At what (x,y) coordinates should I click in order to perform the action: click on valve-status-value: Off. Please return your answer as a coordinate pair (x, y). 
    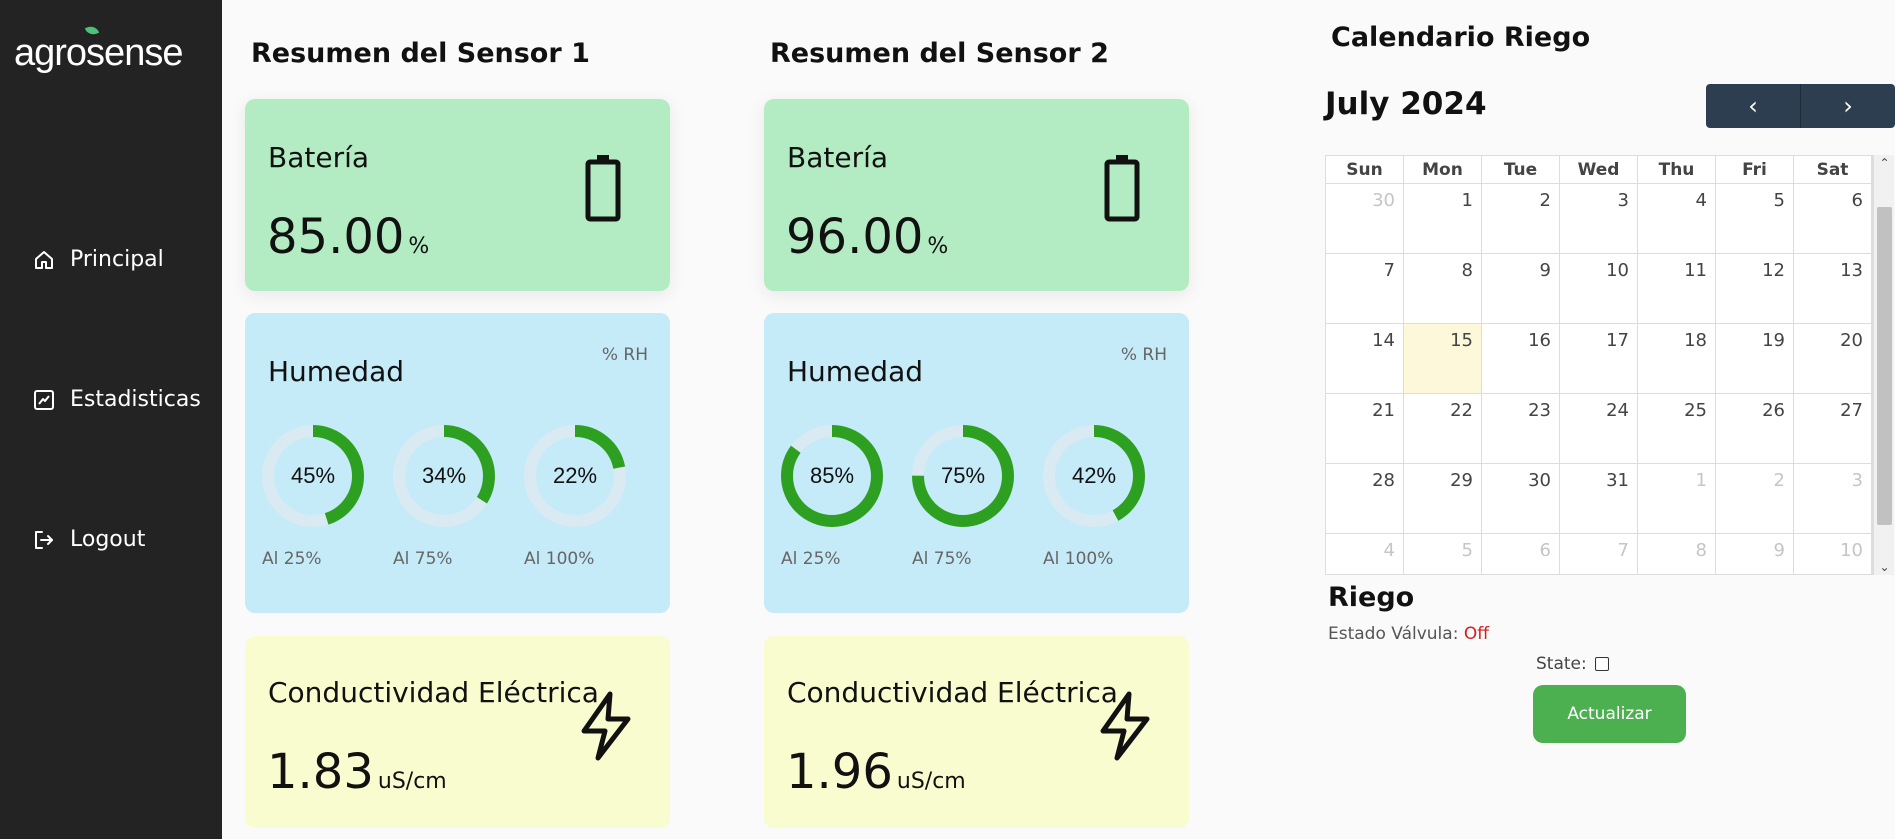
    Looking at the image, I should click on (1476, 634).